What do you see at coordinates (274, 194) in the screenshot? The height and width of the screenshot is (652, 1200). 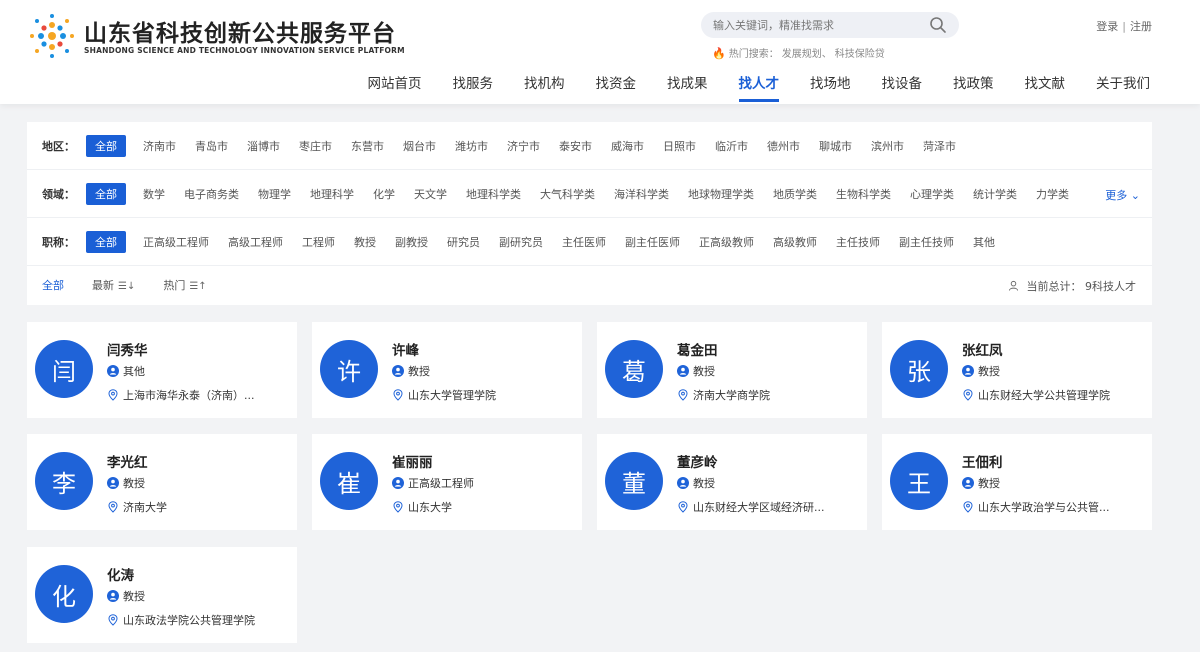 I see `filter-option: 物理学` at bounding box center [274, 194].